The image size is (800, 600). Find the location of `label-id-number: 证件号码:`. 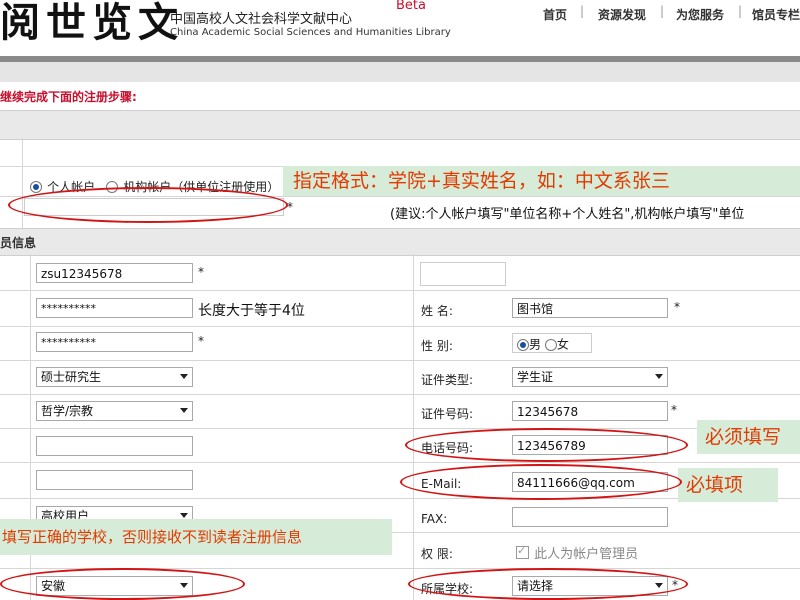

label-id-number: 证件号码: is located at coordinates (447, 414).